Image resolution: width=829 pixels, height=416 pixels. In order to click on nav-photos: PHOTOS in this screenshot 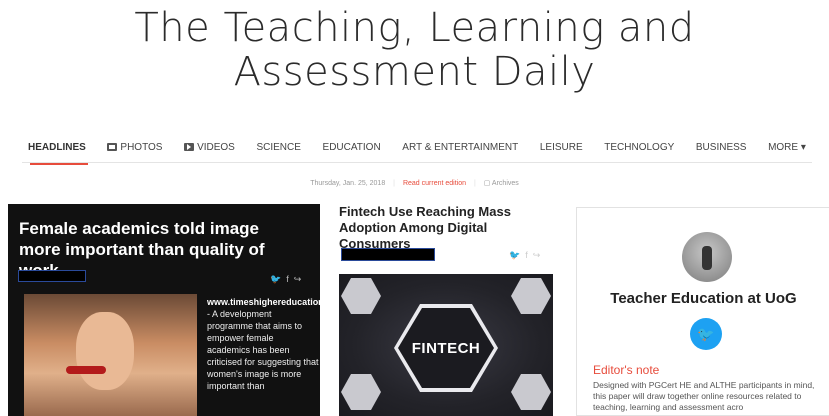, I will do `click(134, 147)`.